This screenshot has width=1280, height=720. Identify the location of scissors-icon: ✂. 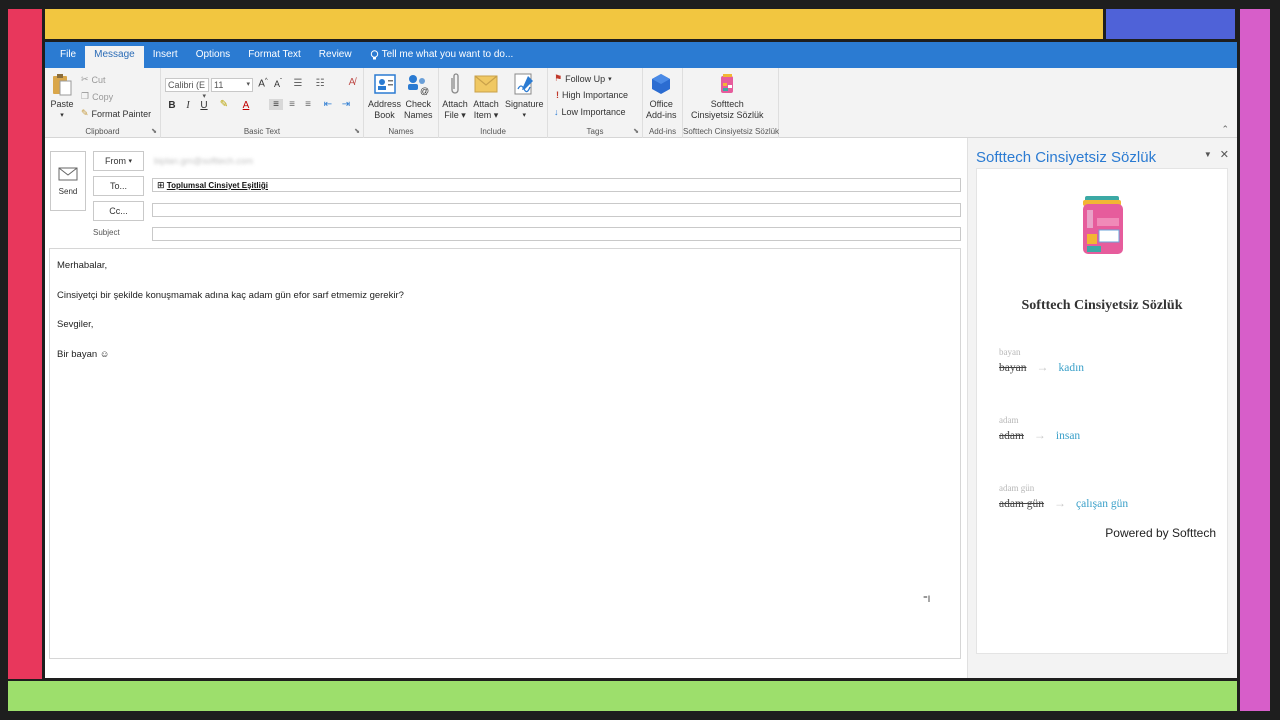
(85, 79).